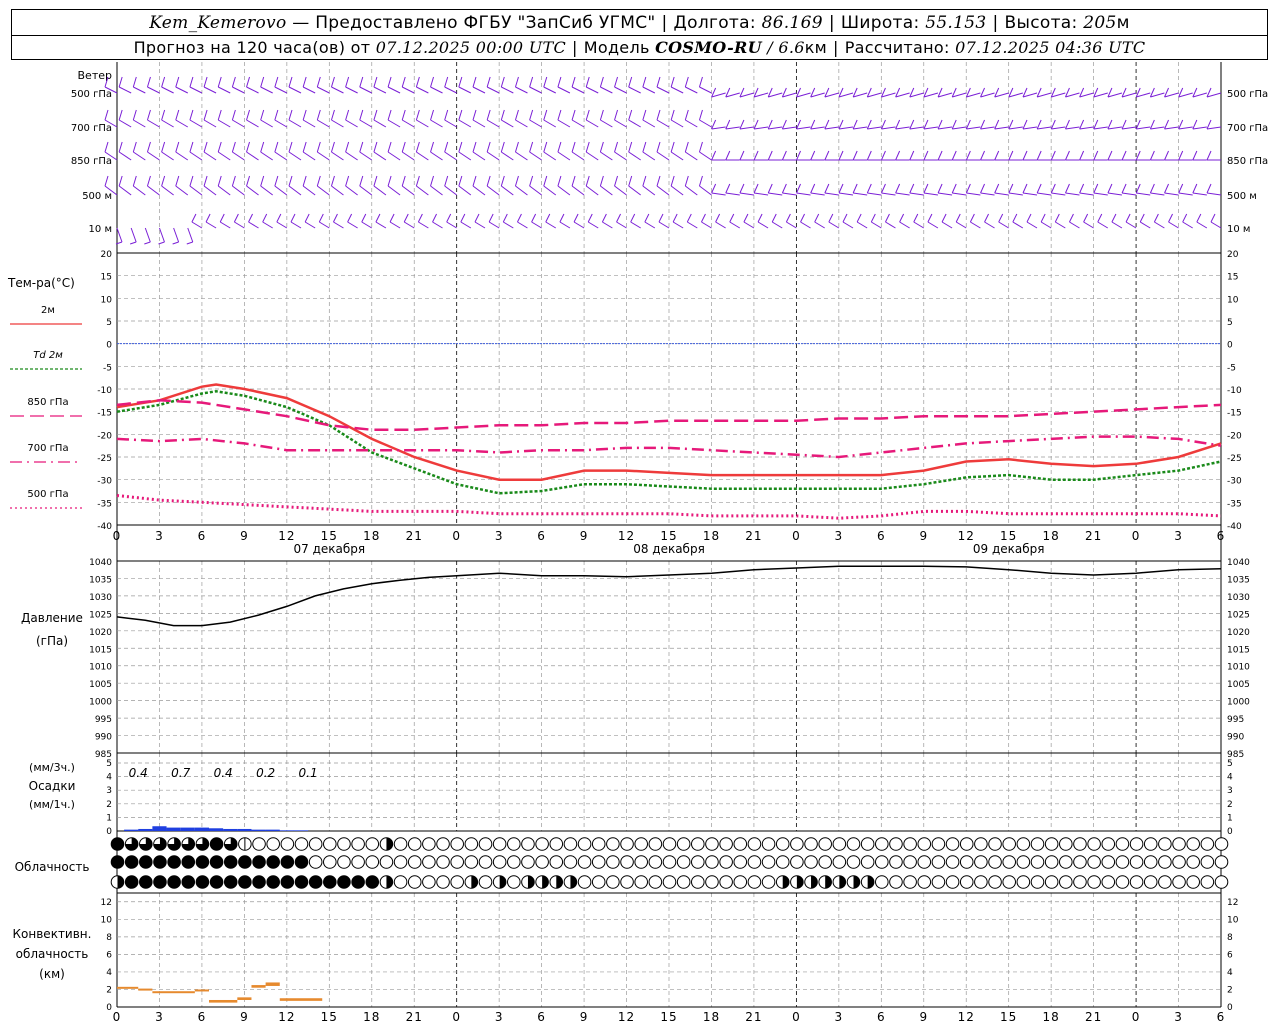  Describe the element at coordinates (414, 536) in the screenshot. I see `time-tick-label: 21` at that location.